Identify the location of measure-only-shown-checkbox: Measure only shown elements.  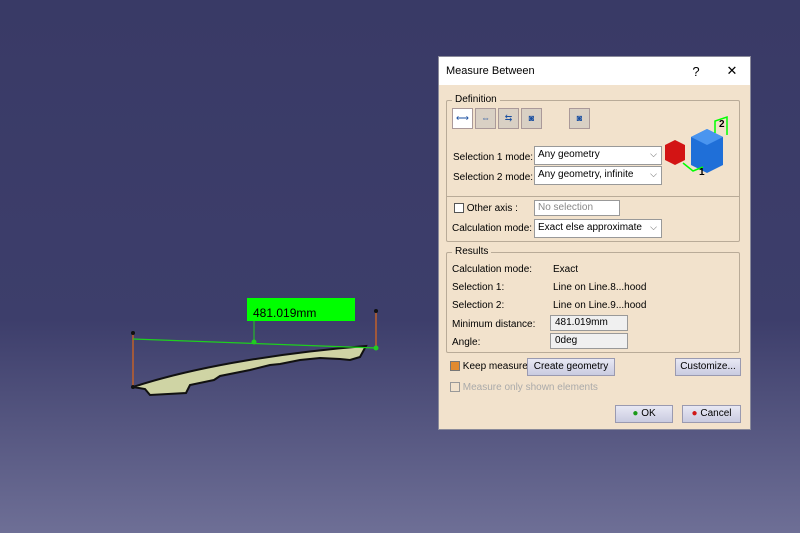
(524, 387).